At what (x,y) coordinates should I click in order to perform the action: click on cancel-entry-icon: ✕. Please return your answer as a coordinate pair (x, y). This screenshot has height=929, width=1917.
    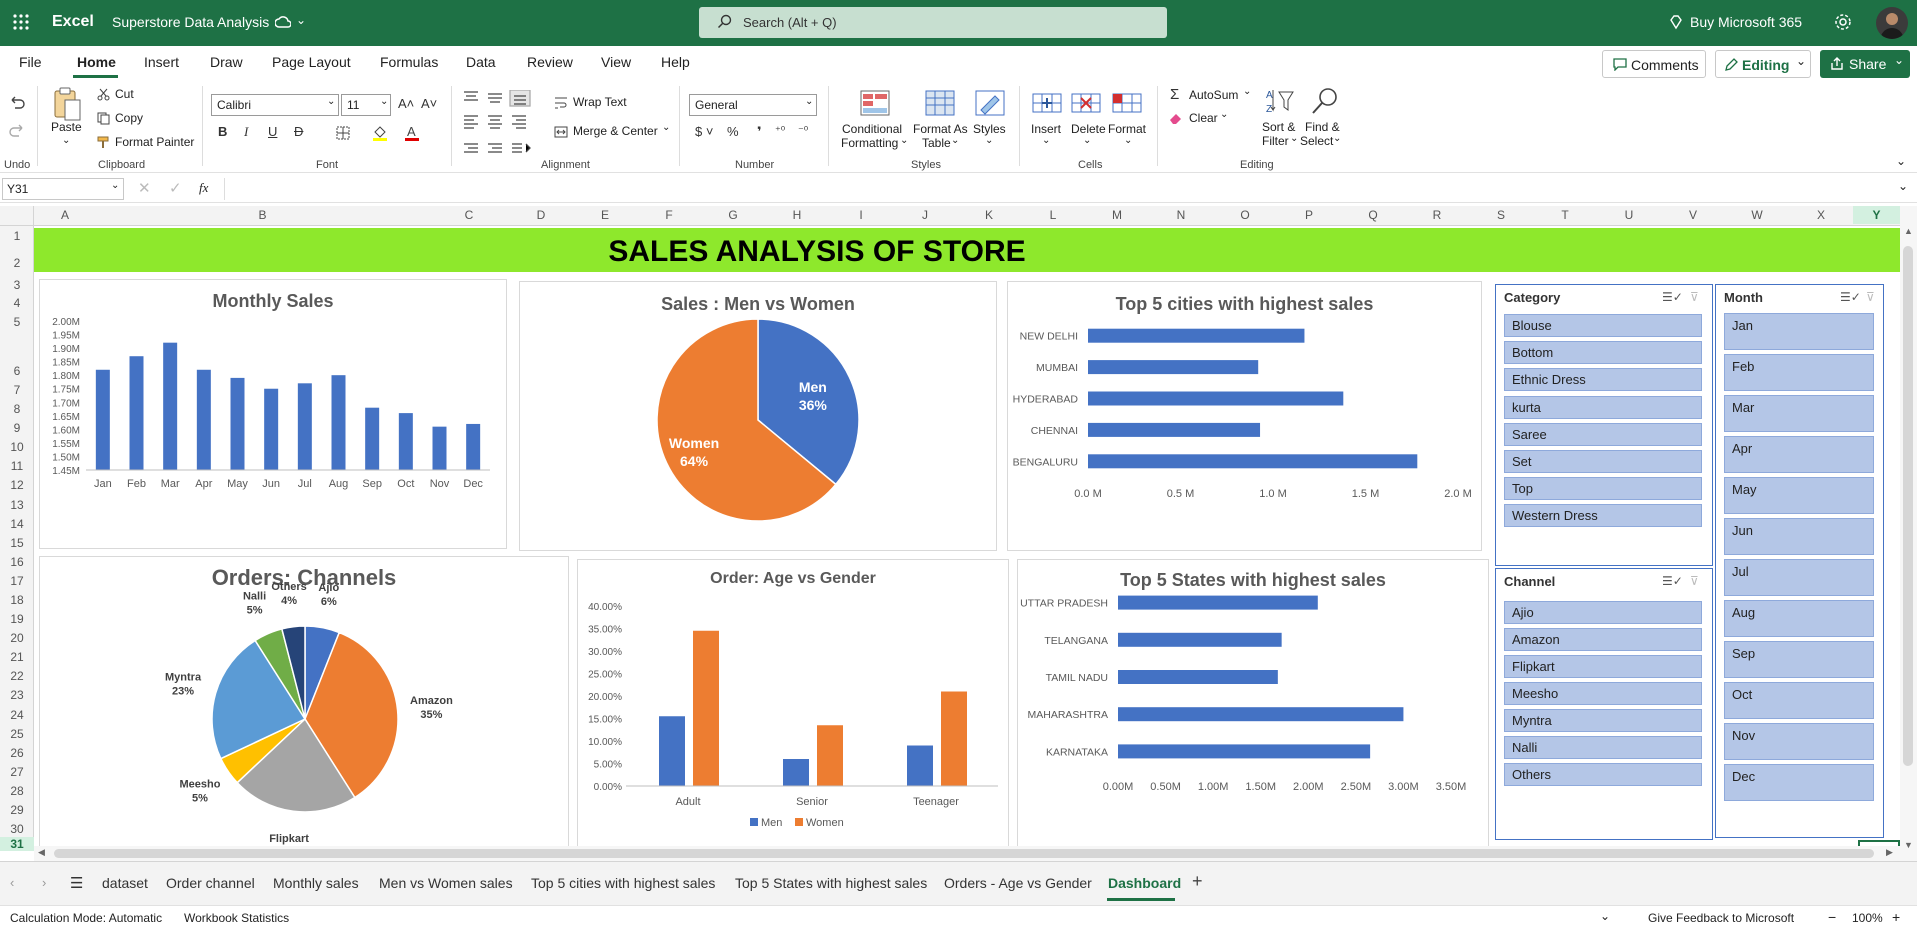
    Looking at the image, I should click on (144, 188).